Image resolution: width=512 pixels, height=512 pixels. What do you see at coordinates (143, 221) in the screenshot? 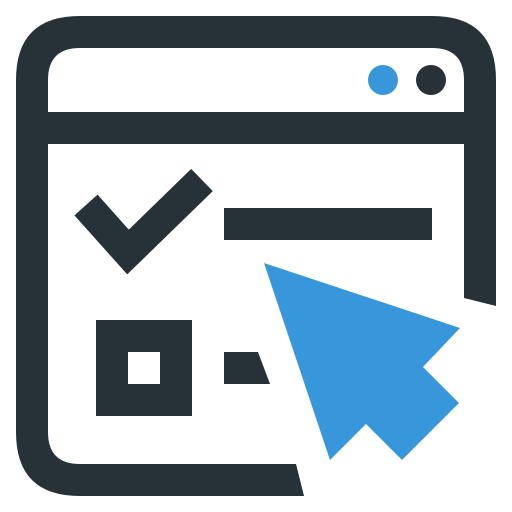
I see `checkmark-icon` at bounding box center [143, 221].